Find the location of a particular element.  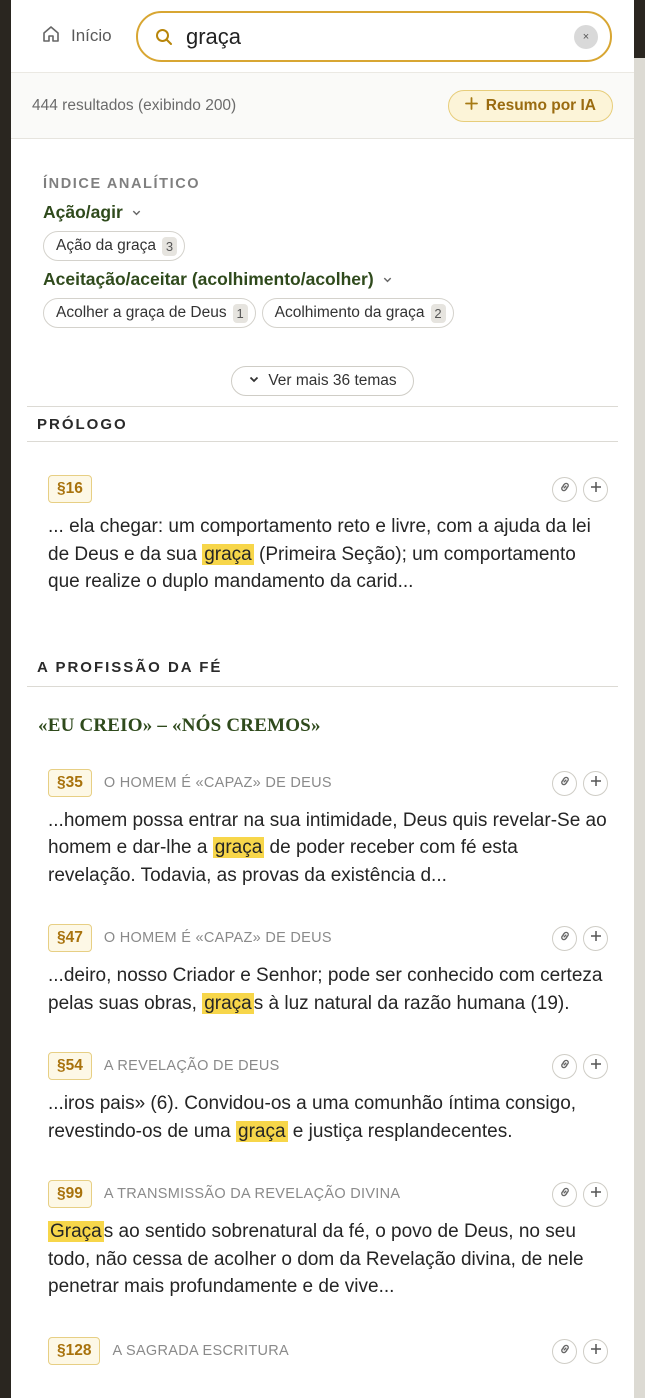

sparkle-plus-icon is located at coordinates (471, 105).